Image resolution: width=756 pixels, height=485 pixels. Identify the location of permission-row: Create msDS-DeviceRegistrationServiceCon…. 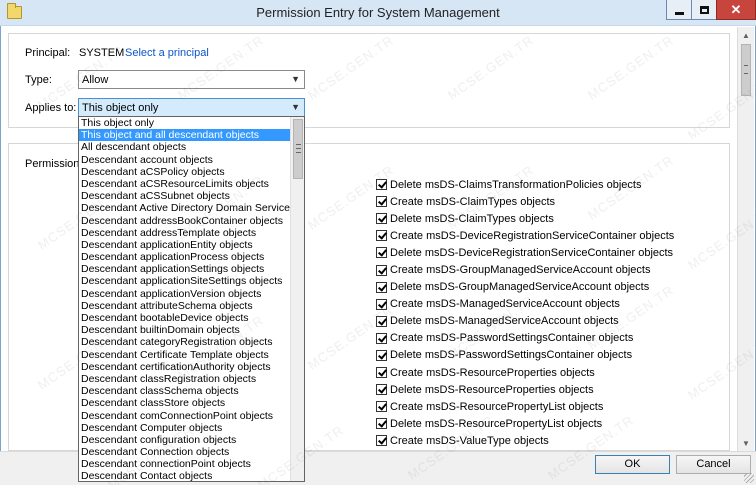
(541, 235).